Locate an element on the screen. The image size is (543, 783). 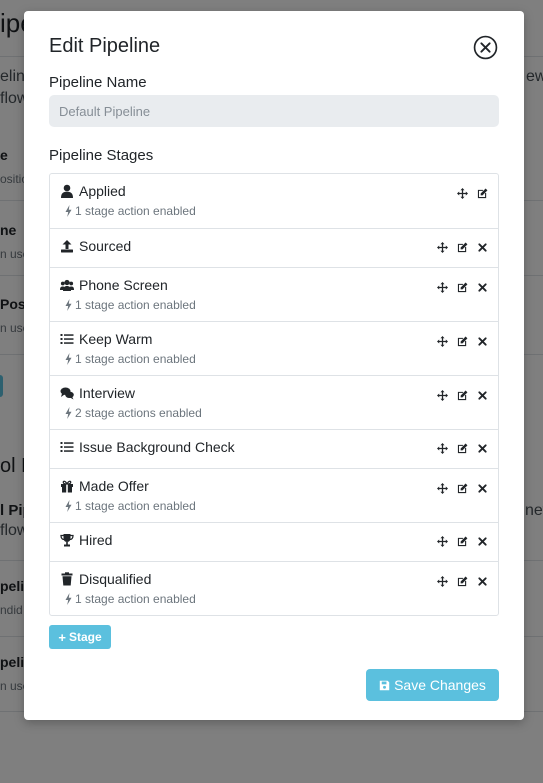
stage-title: Hired is located at coordinates (86, 540).